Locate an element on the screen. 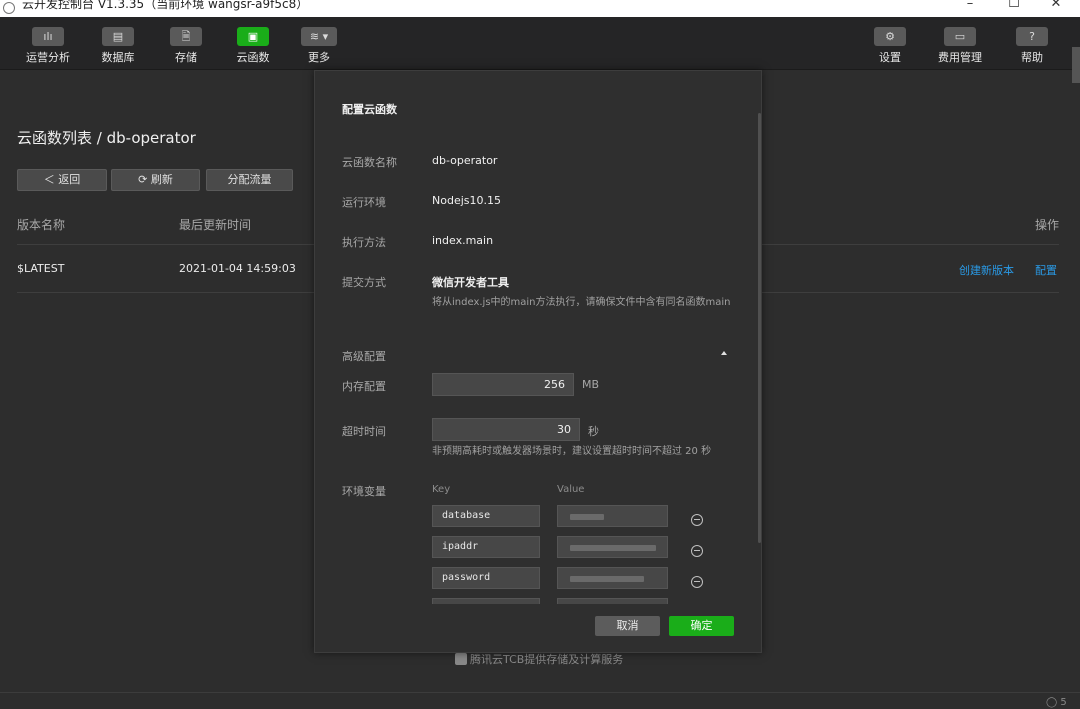  tool-label: 数据库 is located at coordinates (118, 57).